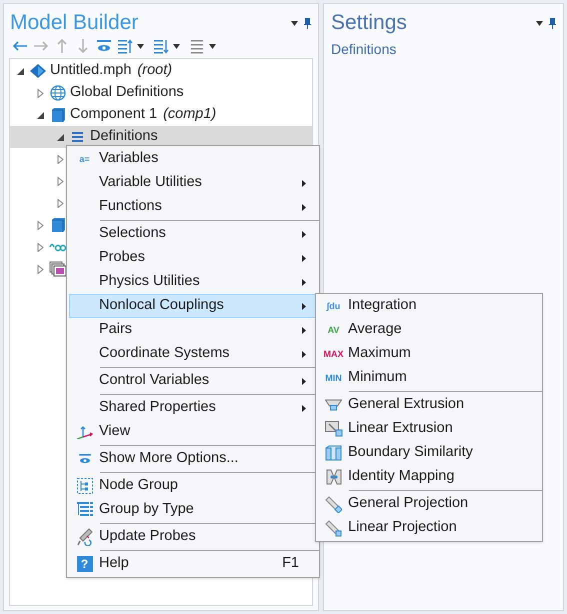 This screenshot has height=614, width=567. What do you see at coordinates (122, 258) in the screenshot?
I see `menu-item-label: Probes` at bounding box center [122, 258].